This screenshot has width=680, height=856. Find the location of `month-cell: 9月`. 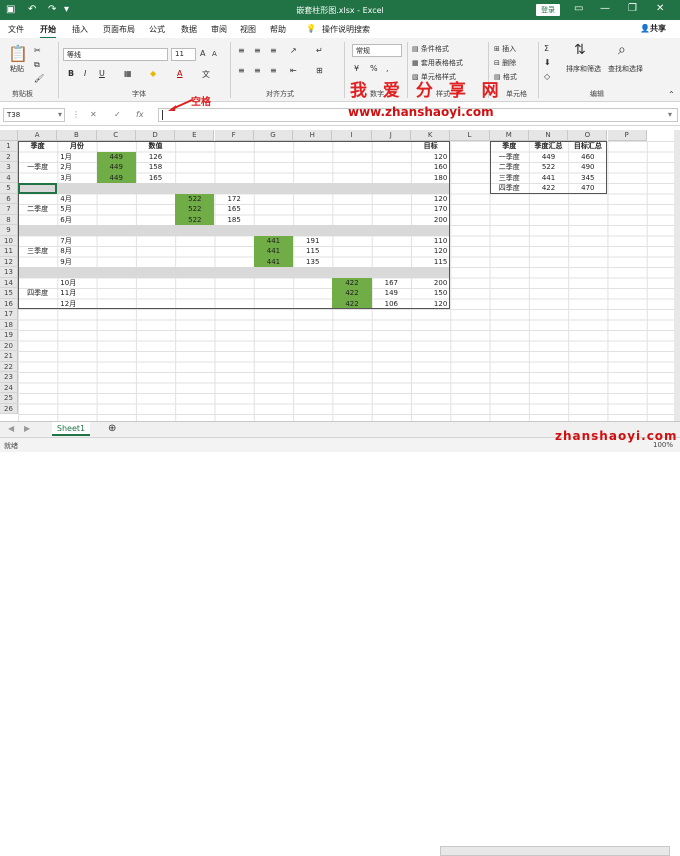

month-cell: 9月 is located at coordinates (76, 262).